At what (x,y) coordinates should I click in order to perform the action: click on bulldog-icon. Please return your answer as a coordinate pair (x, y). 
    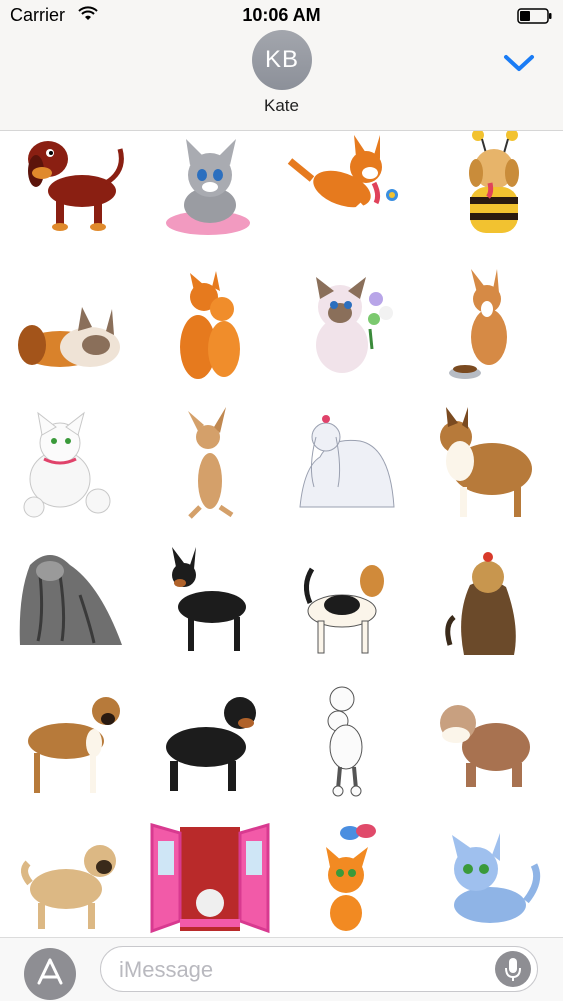
    Looking at the image, I should click on (485, 746).